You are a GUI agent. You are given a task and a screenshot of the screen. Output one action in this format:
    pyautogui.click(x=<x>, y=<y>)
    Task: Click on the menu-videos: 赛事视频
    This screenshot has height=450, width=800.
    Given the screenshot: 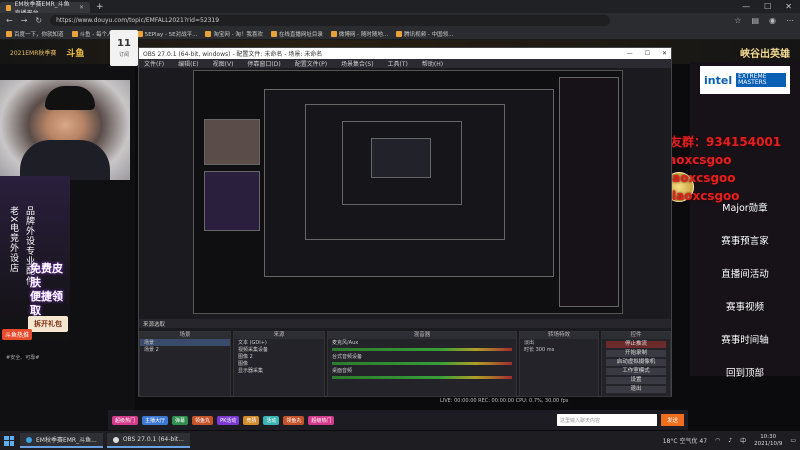 What is the action you would take?
    pyautogui.click(x=745, y=306)
    